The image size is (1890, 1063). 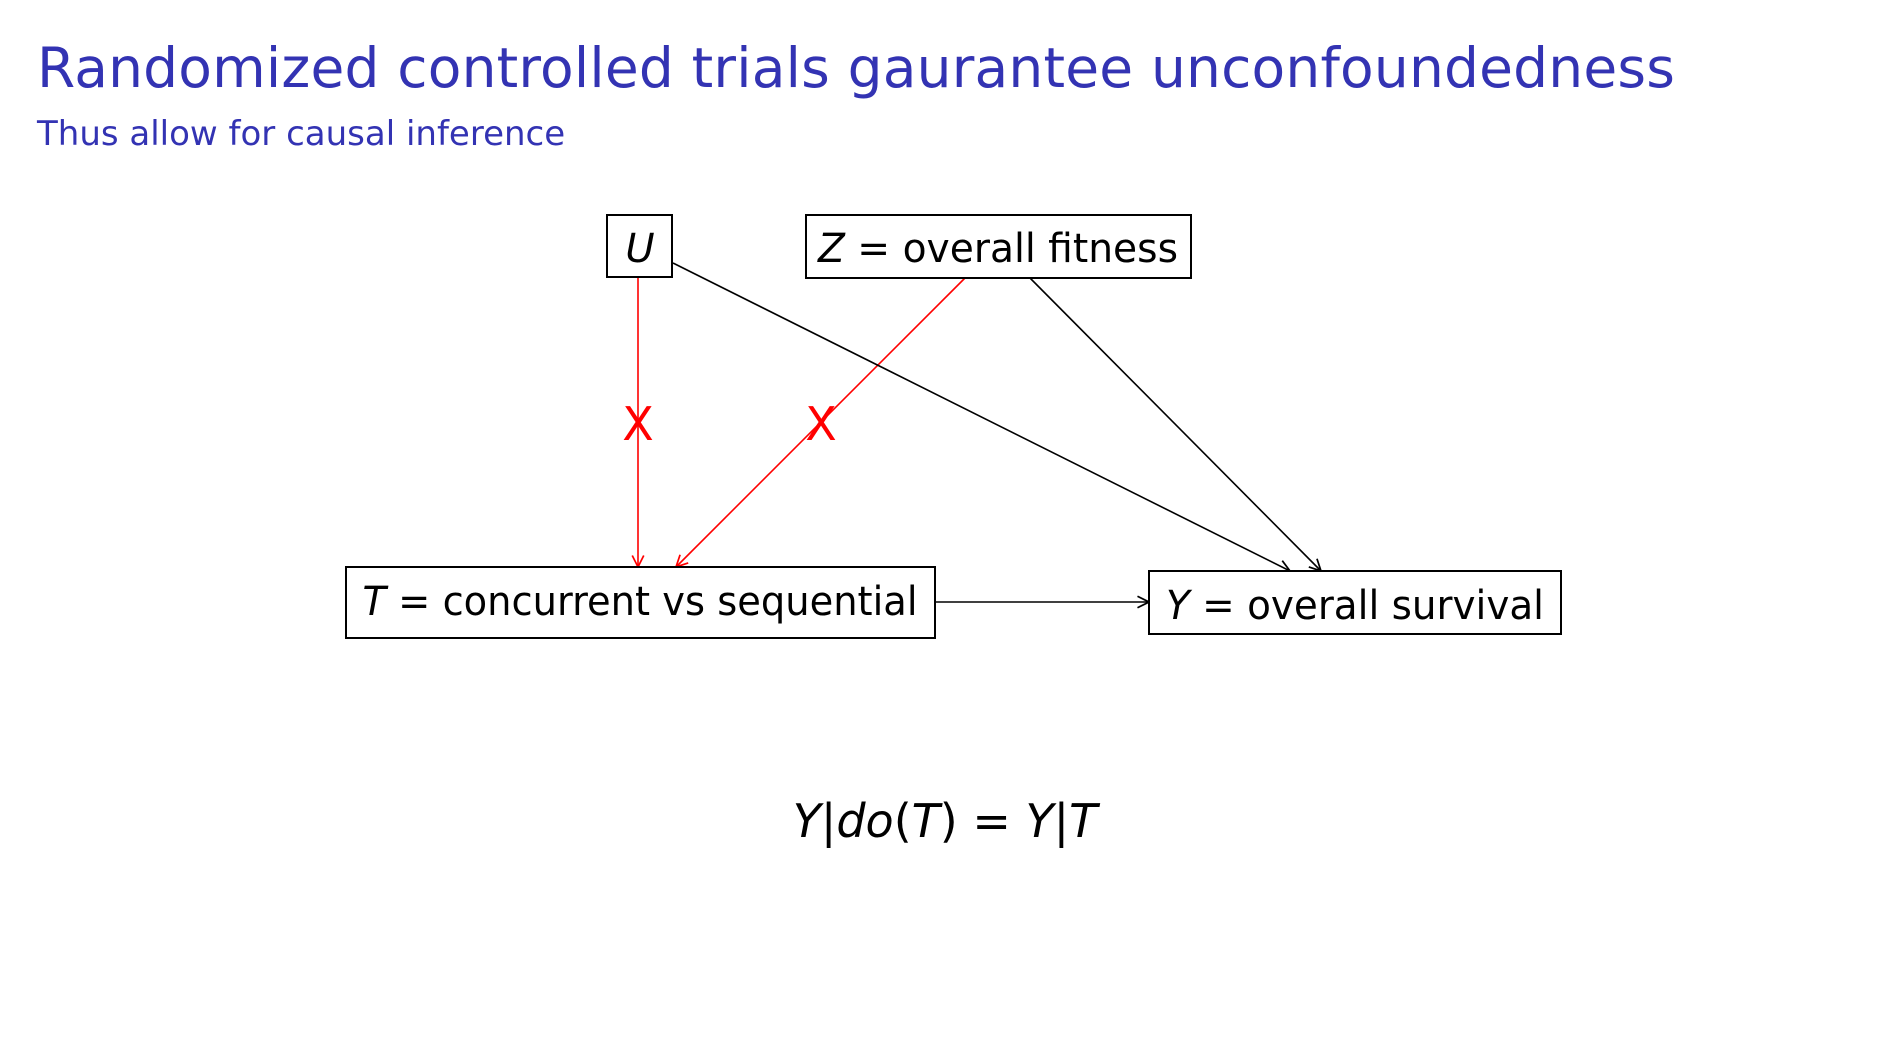 What do you see at coordinates (991, 821) in the screenshot?
I see `formula-equals: =` at bounding box center [991, 821].